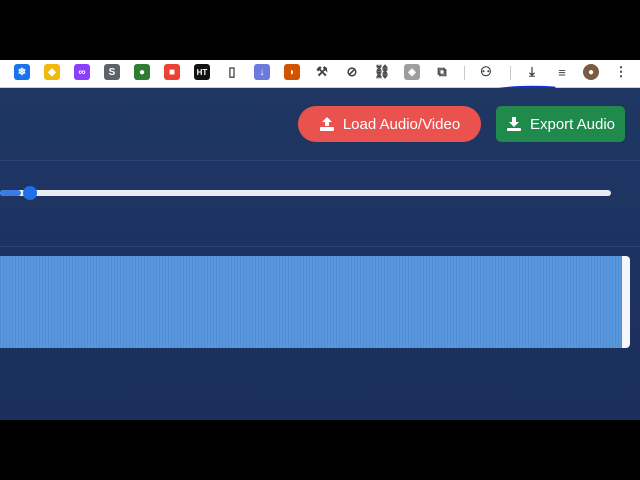 The height and width of the screenshot is (480, 640). What do you see at coordinates (11, 193) in the screenshot?
I see `timeline-slider-fill` at bounding box center [11, 193].